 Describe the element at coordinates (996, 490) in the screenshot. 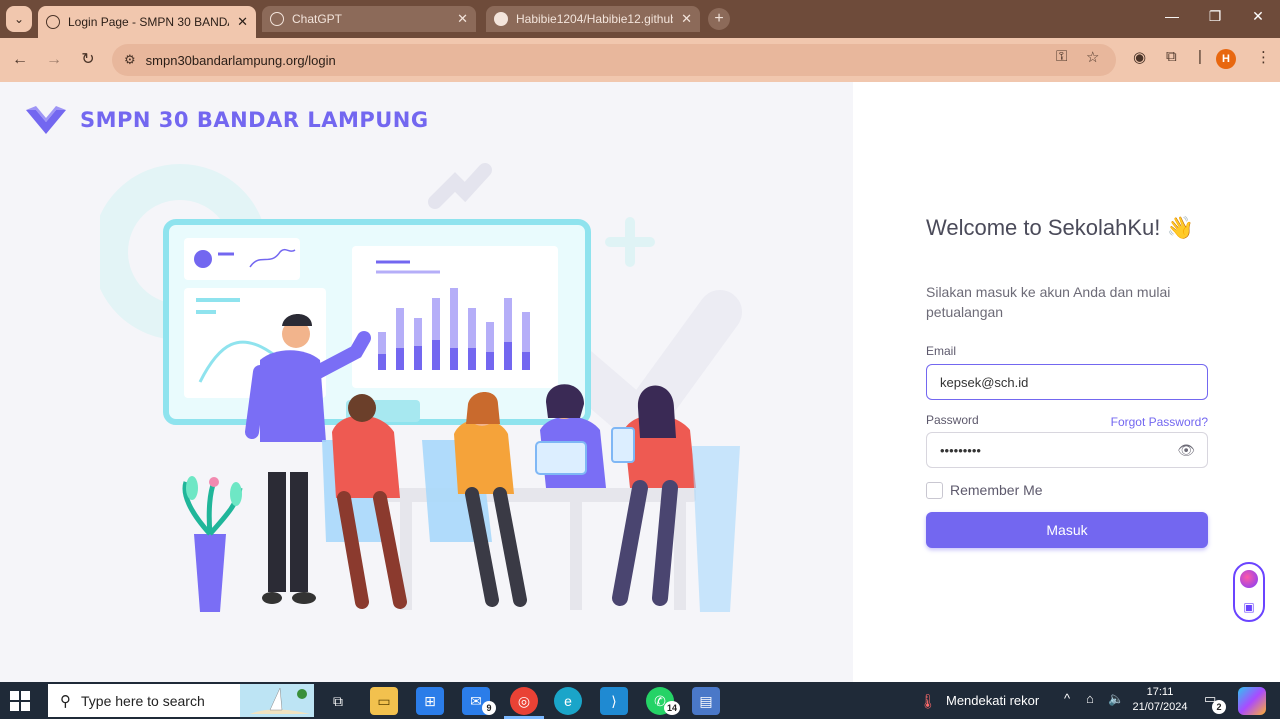

I see `remember-me-label: Remember Me` at that location.